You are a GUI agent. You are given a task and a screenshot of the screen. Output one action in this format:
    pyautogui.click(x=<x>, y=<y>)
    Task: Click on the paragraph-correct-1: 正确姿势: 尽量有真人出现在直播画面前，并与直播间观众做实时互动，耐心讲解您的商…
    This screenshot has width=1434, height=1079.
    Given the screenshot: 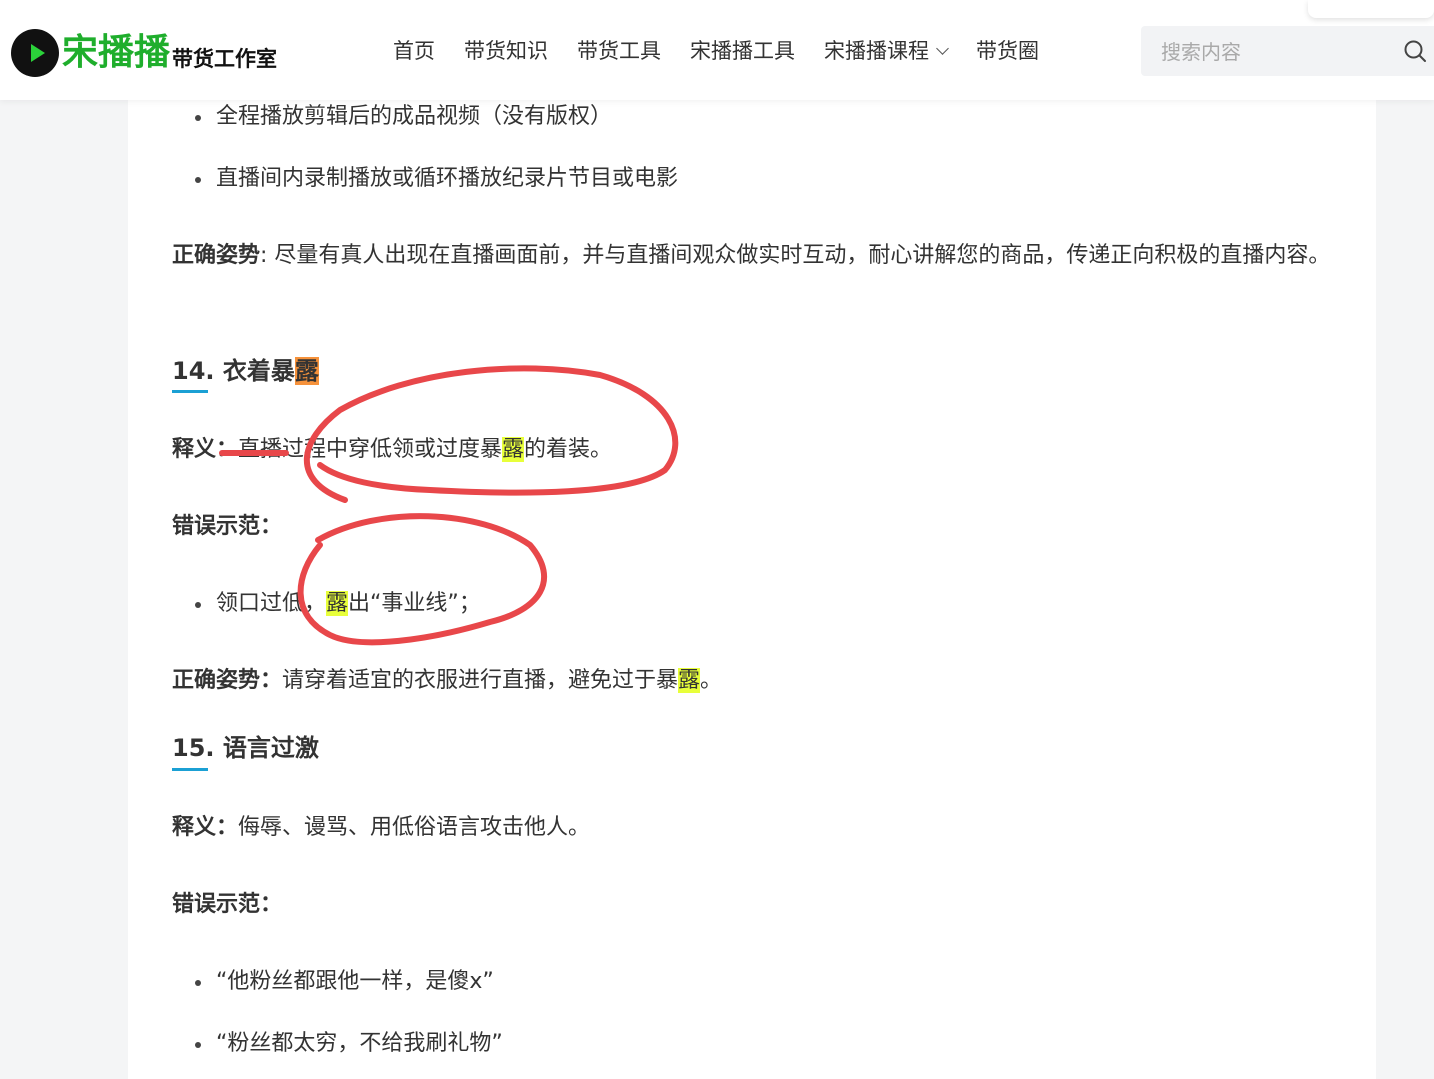 What is the action you would take?
    pyautogui.click(x=754, y=255)
    